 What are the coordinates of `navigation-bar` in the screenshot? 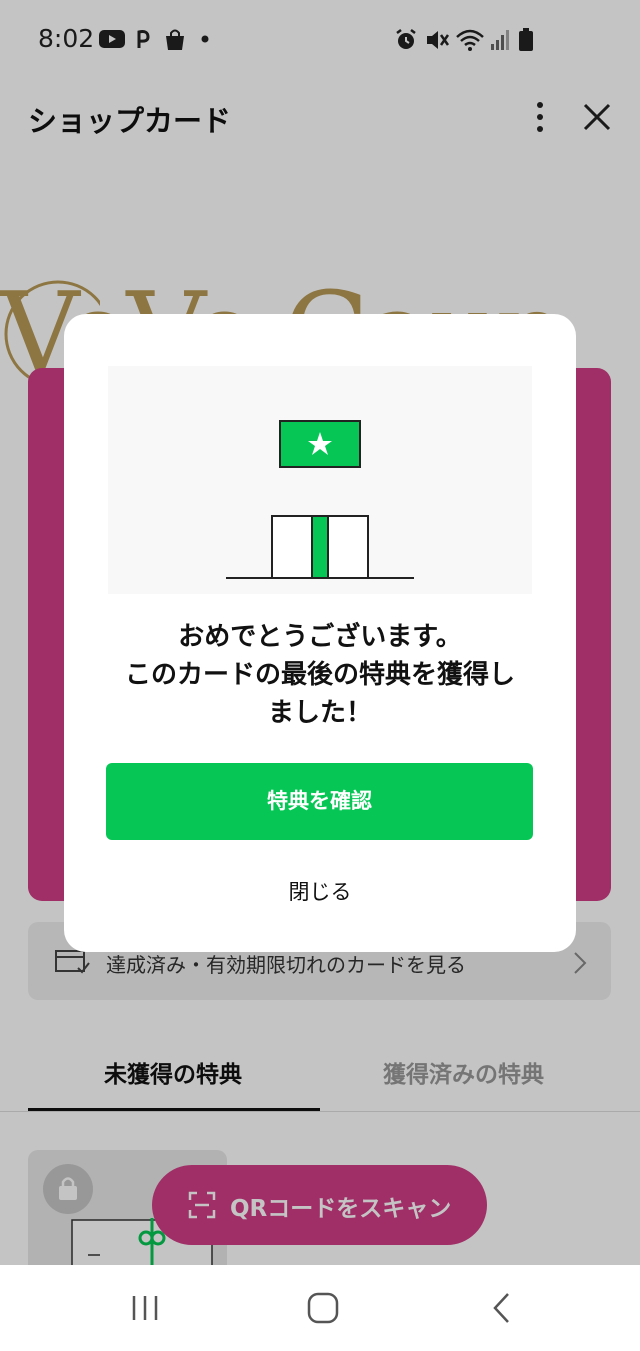 It's located at (320, 1308).